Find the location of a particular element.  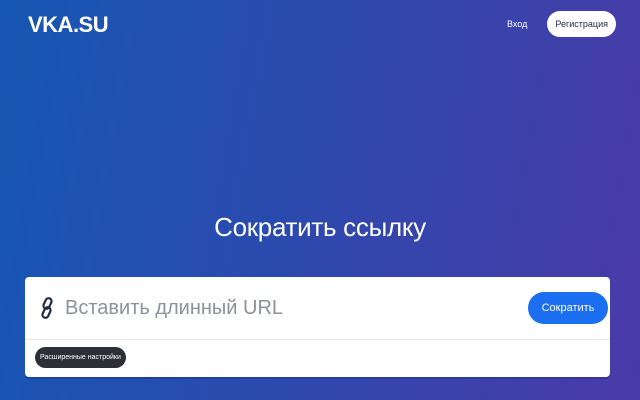

url-input-row: Сократить is located at coordinates (317, 308).